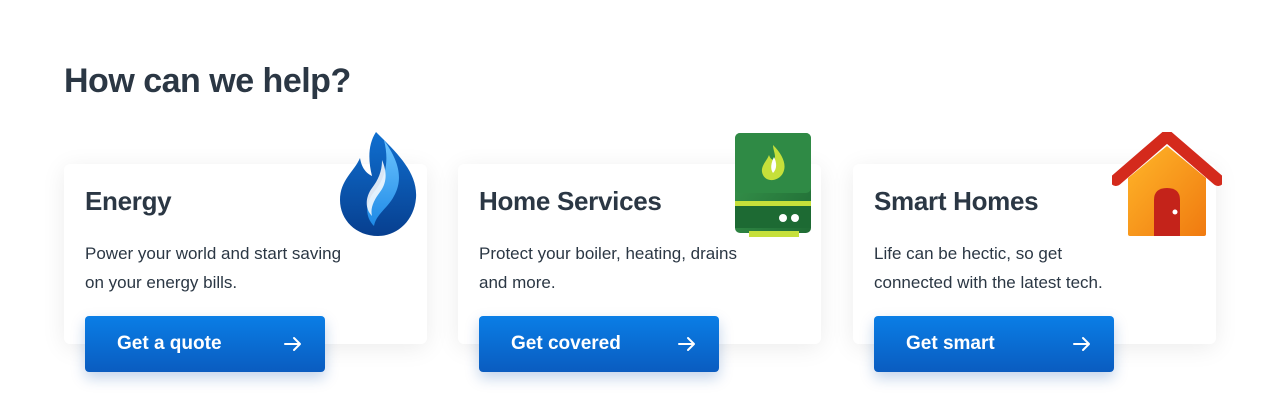 This screenshot has width=1280, height=405. I want to click on button-label: Get smart, so click(950, 343).